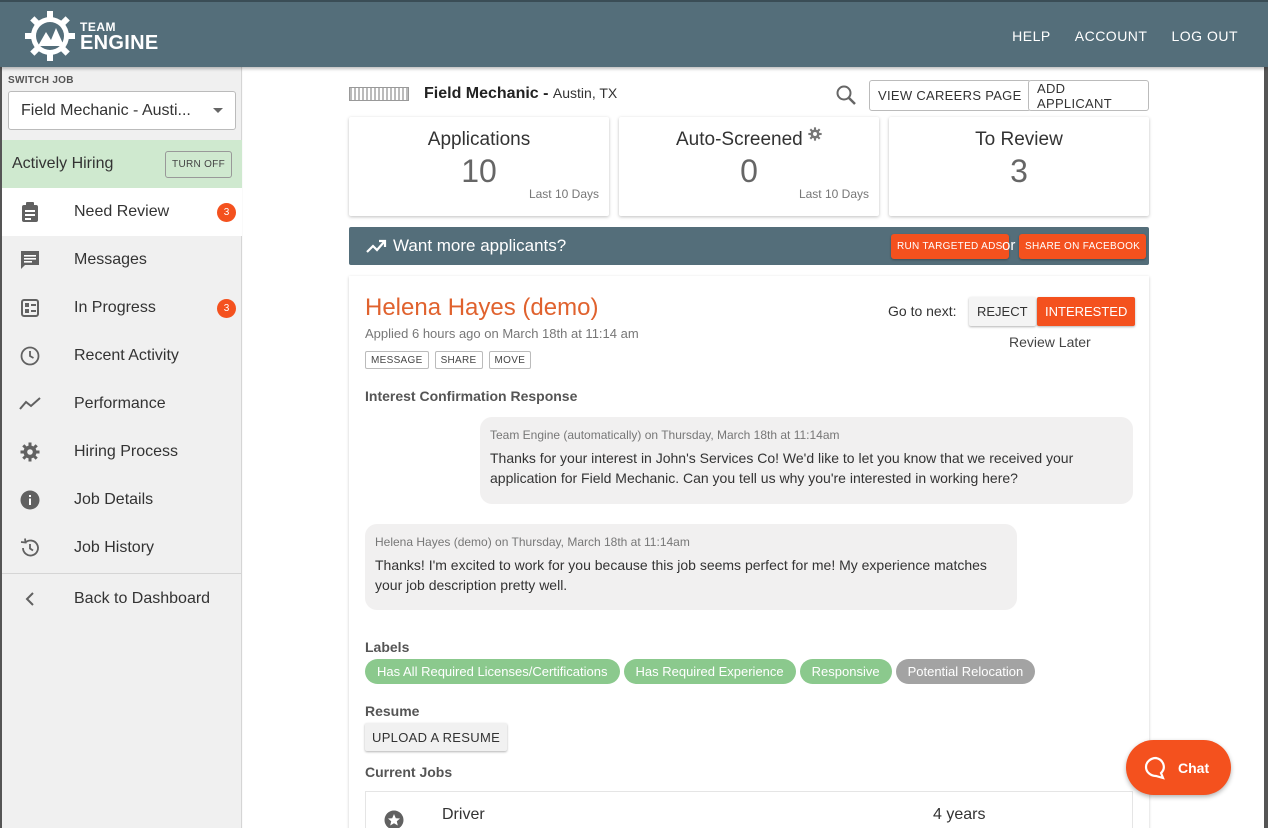  I want to click on sidebar-item-recent-activity: Recent Activity, so click(122, 356).